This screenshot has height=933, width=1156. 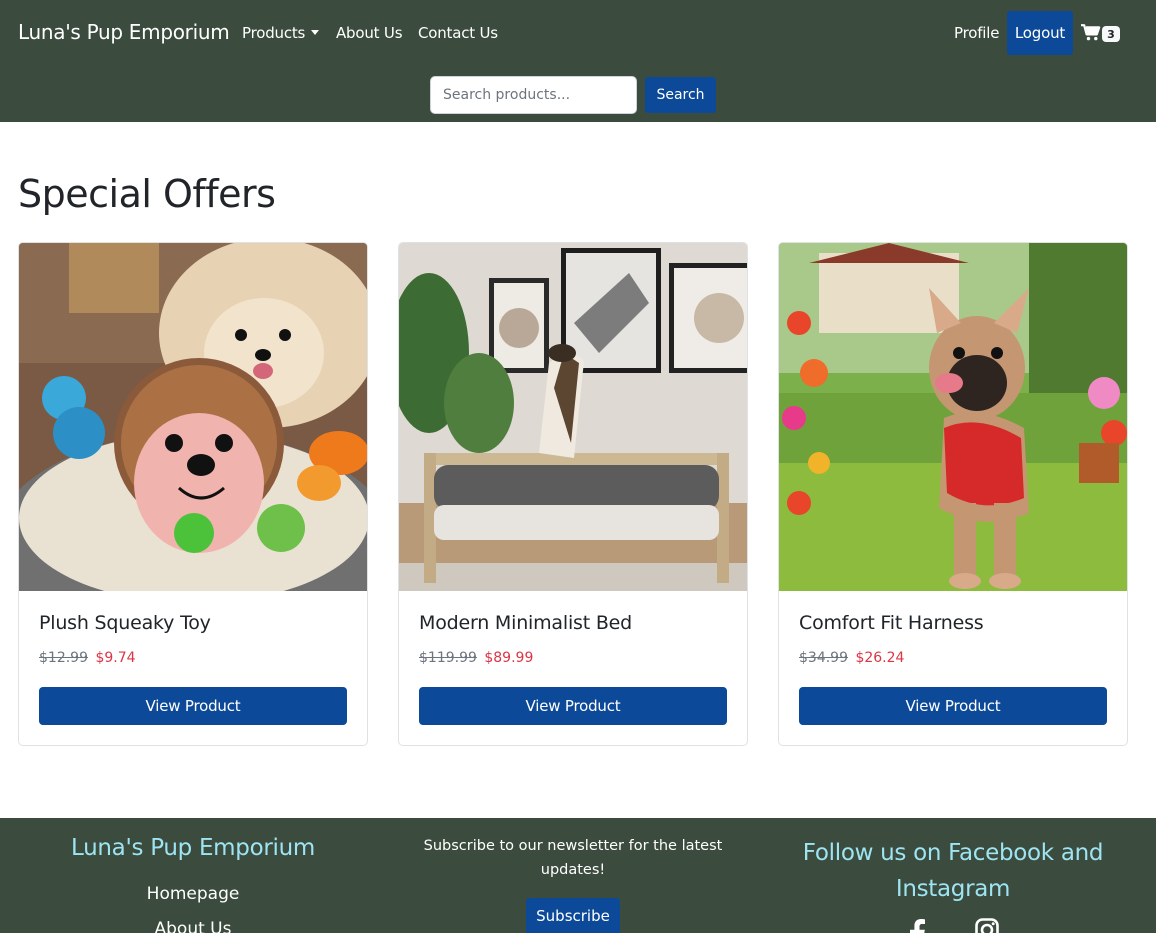 I want to click on chevron-down-icon, so click(x=315, y=32).